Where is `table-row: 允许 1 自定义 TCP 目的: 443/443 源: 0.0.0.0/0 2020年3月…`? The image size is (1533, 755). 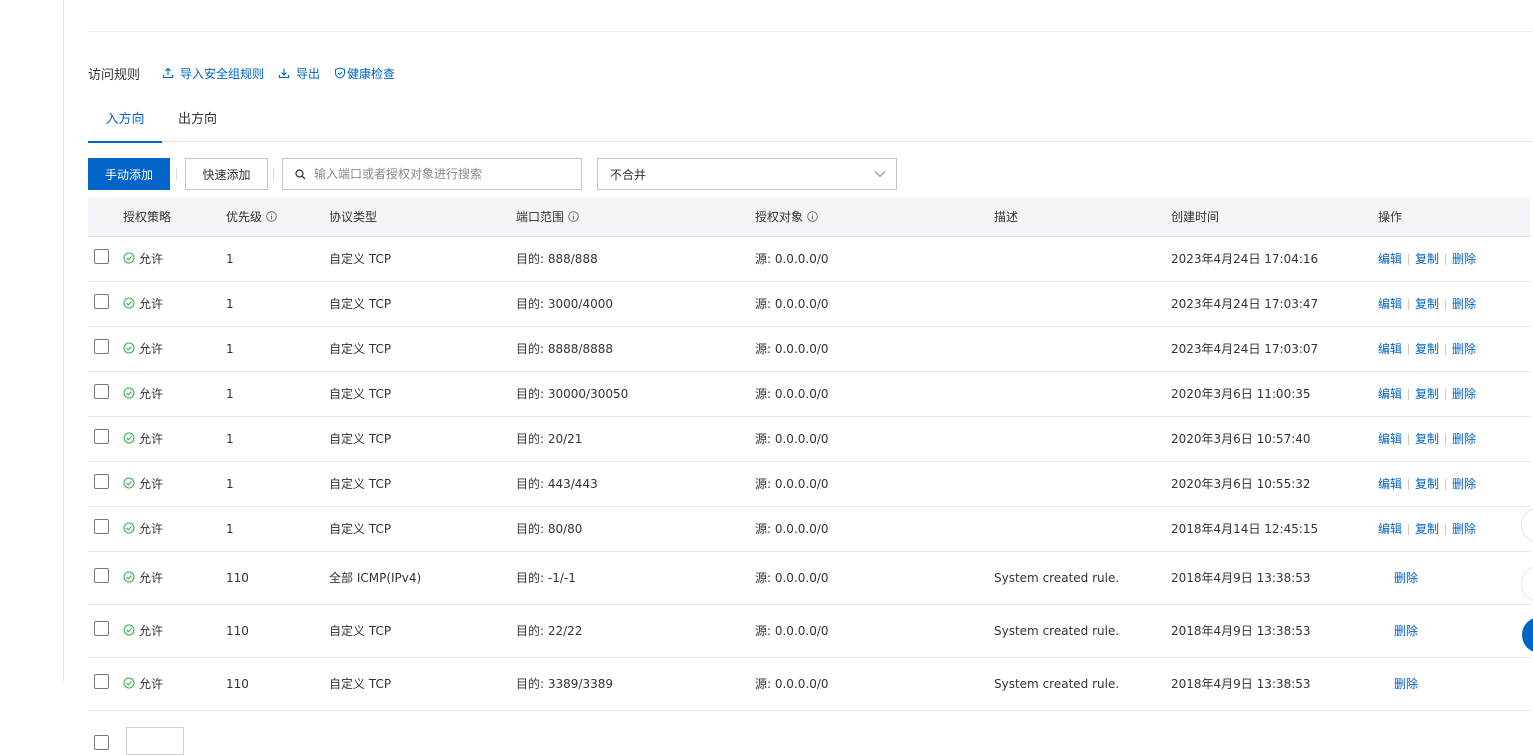
table-row: 允许 1 自定义 TCP 目的: 443/443 源: 0.0.0.0/0 2020年3月… is located at coordinates (809, 484).